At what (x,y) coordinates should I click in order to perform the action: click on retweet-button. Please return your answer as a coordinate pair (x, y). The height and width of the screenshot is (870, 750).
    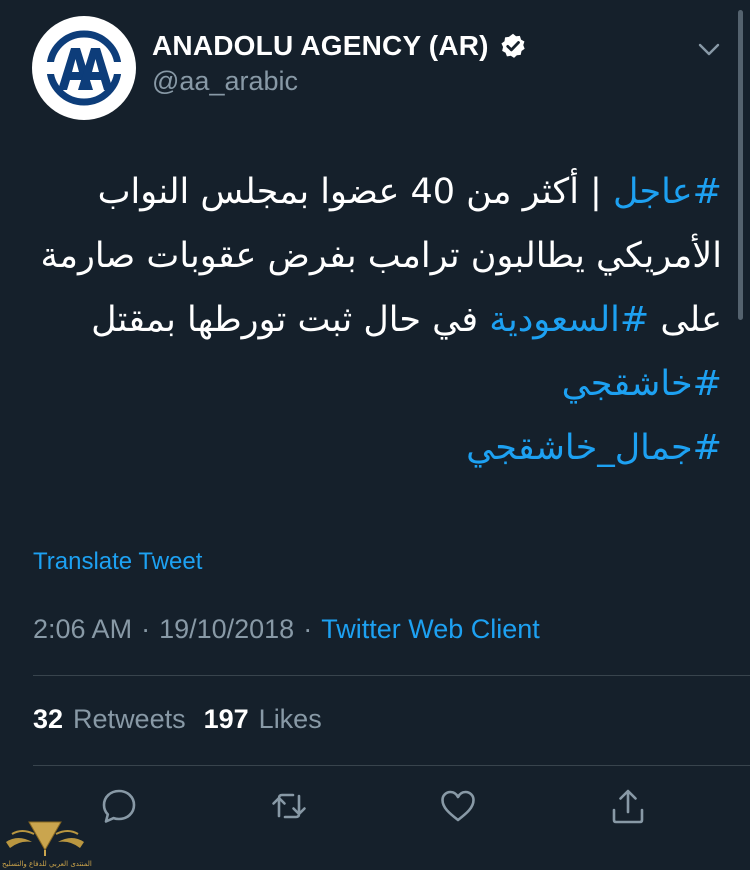
    Looking at the image, I should click on (289, 806).